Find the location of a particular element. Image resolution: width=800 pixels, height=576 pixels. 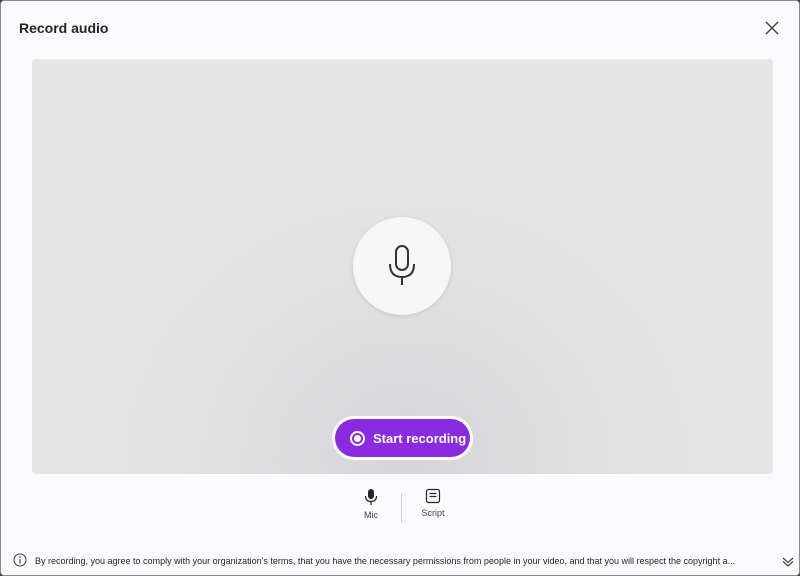

start-recording-button: Start recording is located at coordinates (402, 438).